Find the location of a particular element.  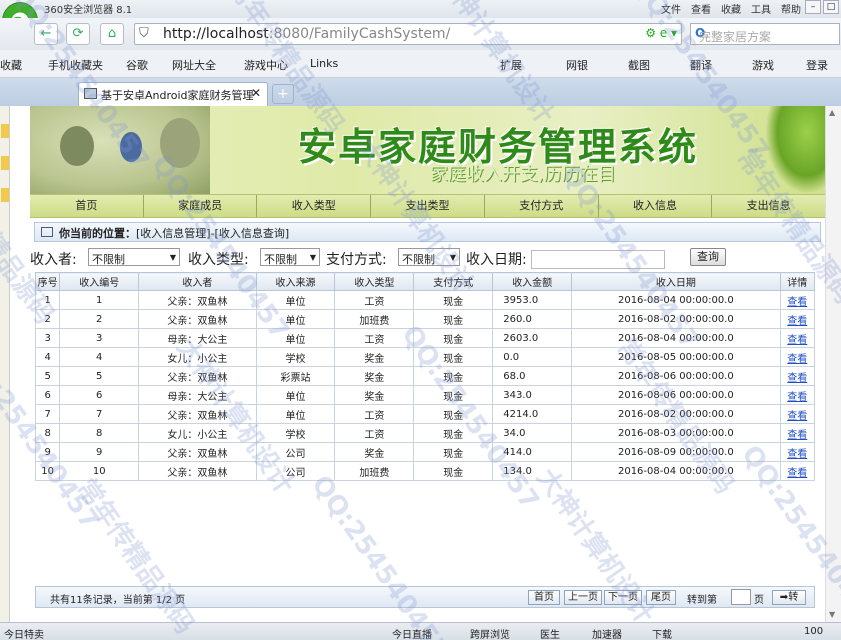

status-live: 今日直播 is located at coordinates (412, 633).